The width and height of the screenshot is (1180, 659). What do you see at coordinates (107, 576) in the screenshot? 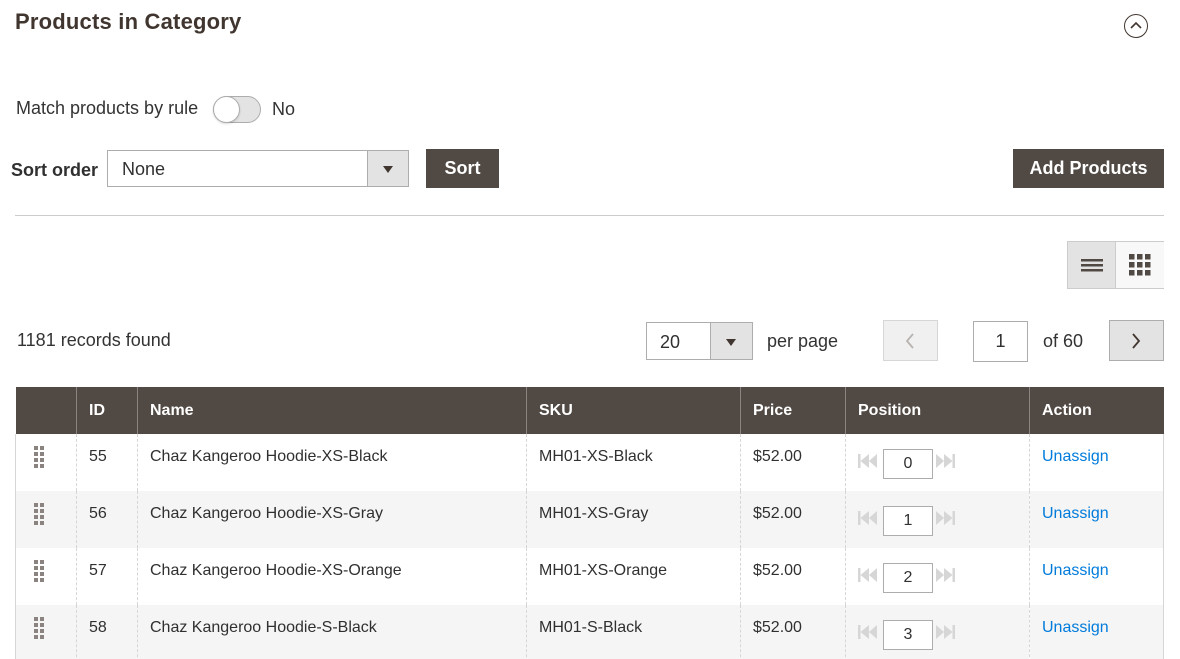
I see `cell-id: 57` at bounding box center [107, 576].